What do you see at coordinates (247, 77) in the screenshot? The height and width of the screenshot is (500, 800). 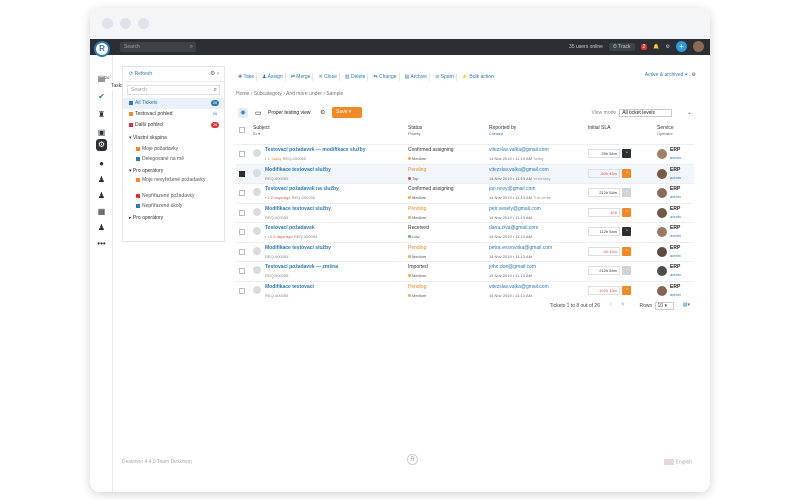 I see `take-button: ✚ Take` at bounding box center [247, 77].